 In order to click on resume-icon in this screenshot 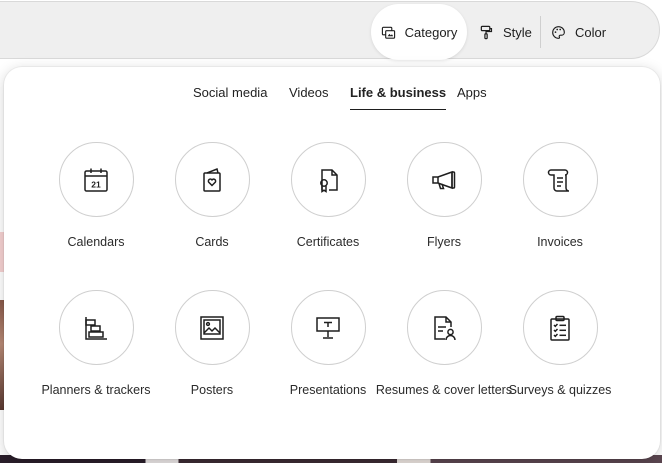, I will do `click(445, 327)`.